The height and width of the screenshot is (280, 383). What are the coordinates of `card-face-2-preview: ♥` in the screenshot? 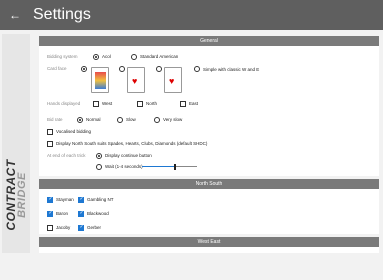 It's located at (136, 80).